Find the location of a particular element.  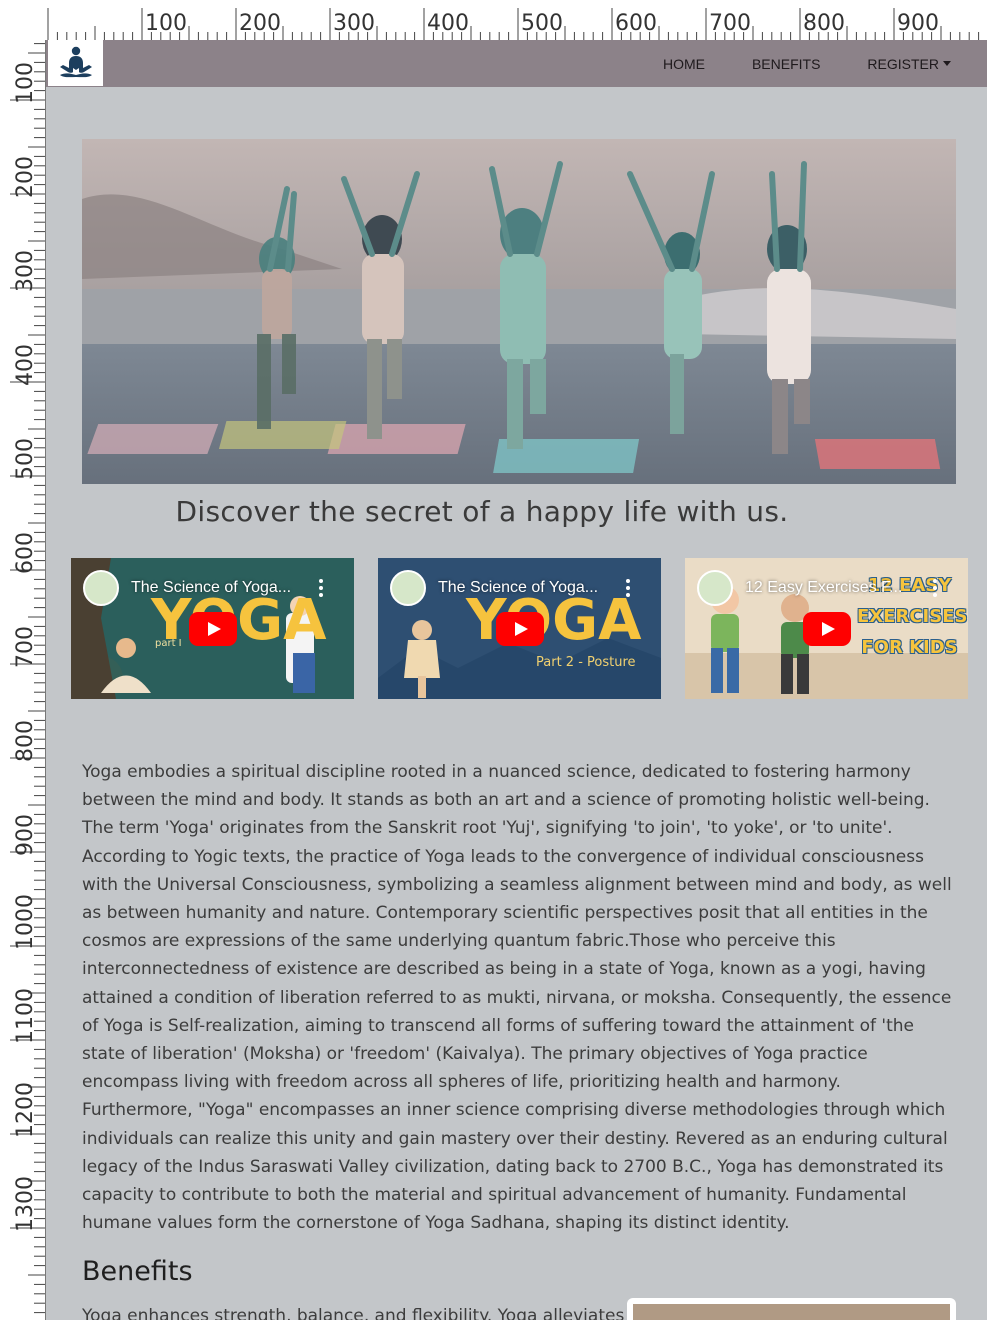

nav-register-dropdown: REGISTER is located at coordinates (909, 64).